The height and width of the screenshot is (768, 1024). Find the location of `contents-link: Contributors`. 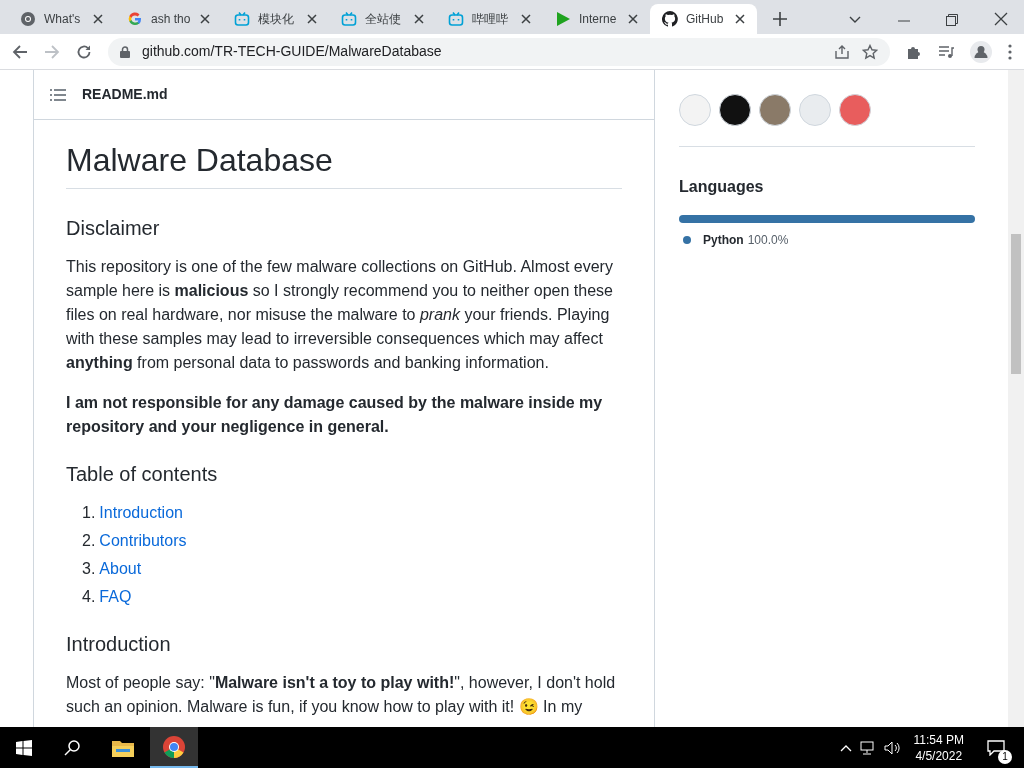

contents-link: Contributors is located at coordinates (143, 541).